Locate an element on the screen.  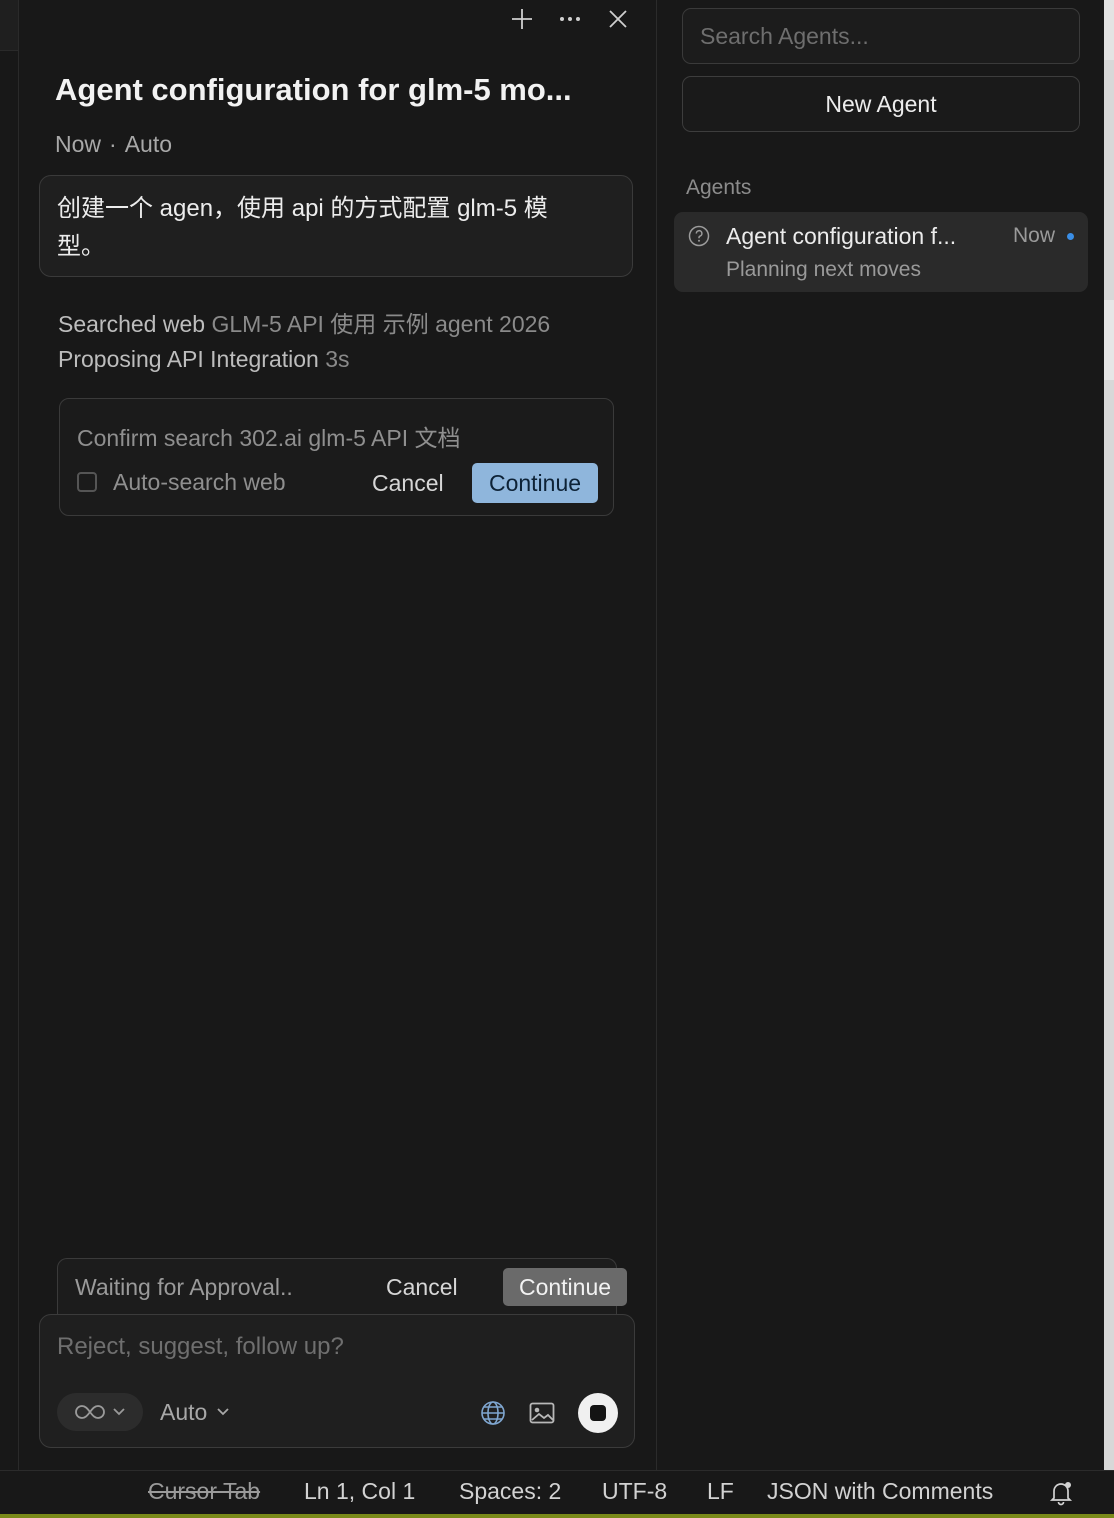
editor-edge-strip is located at coordinates (9, 735).